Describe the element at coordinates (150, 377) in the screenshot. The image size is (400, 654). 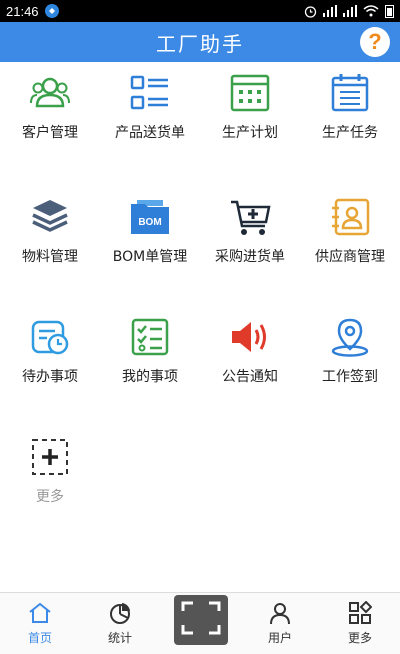
I see `grid-item-label: 我的事项` at that location.